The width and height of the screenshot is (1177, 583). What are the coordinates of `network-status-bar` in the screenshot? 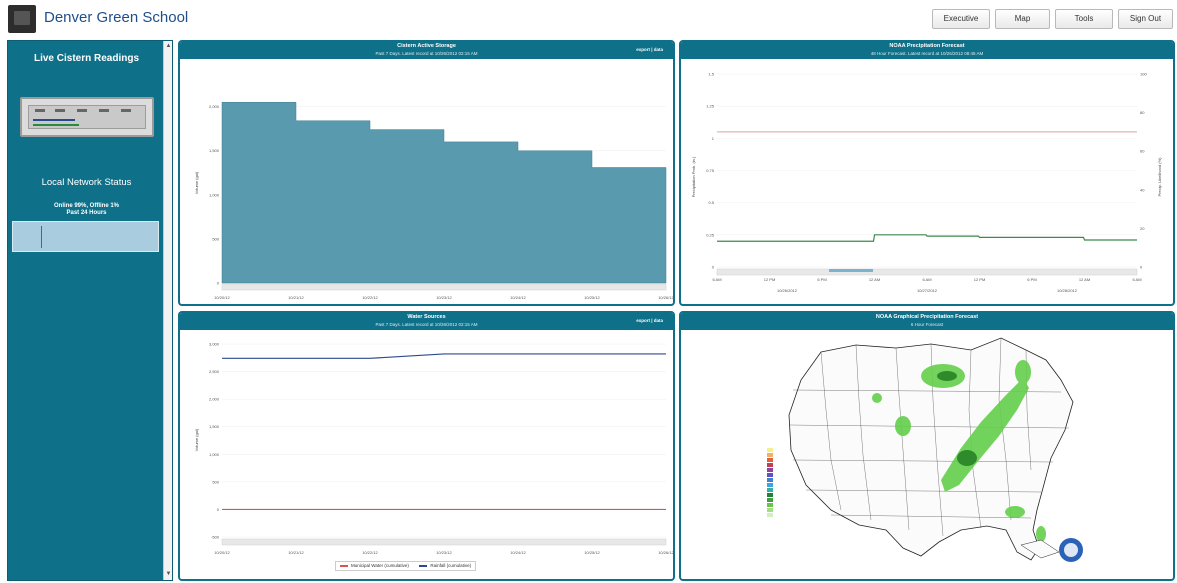 It's located at (85, 236).